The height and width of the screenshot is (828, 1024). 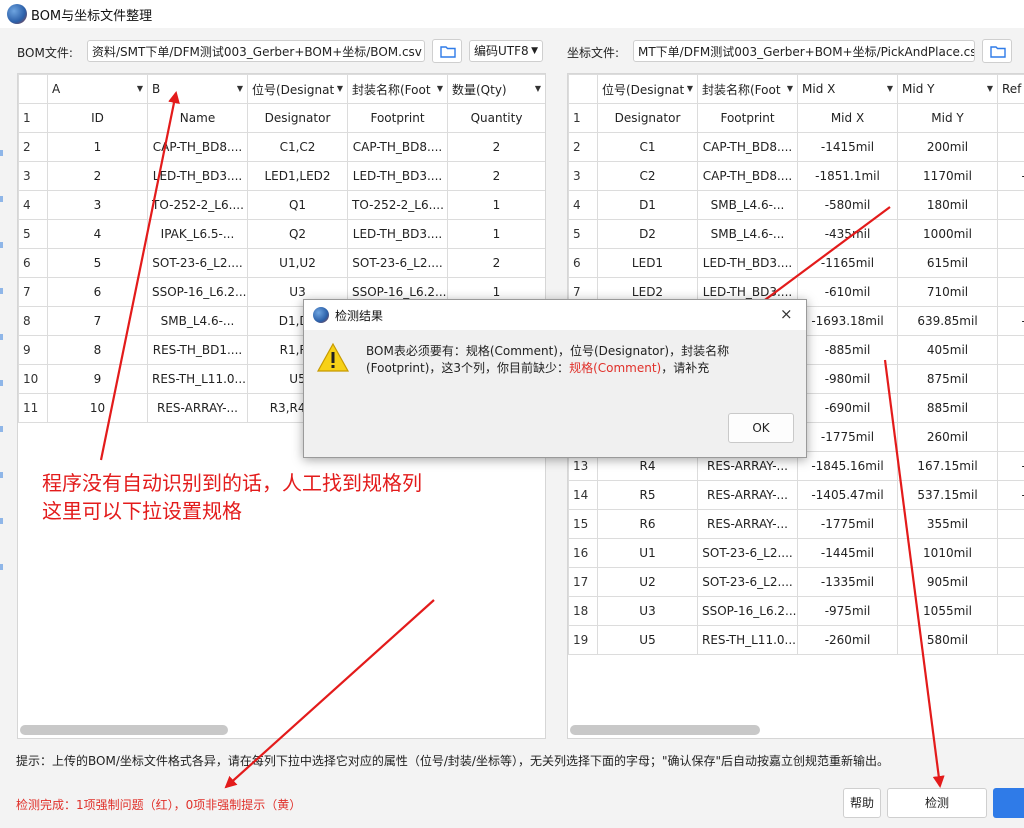 I want to click on table-cell: 580mil, so click(x=947, y=640).